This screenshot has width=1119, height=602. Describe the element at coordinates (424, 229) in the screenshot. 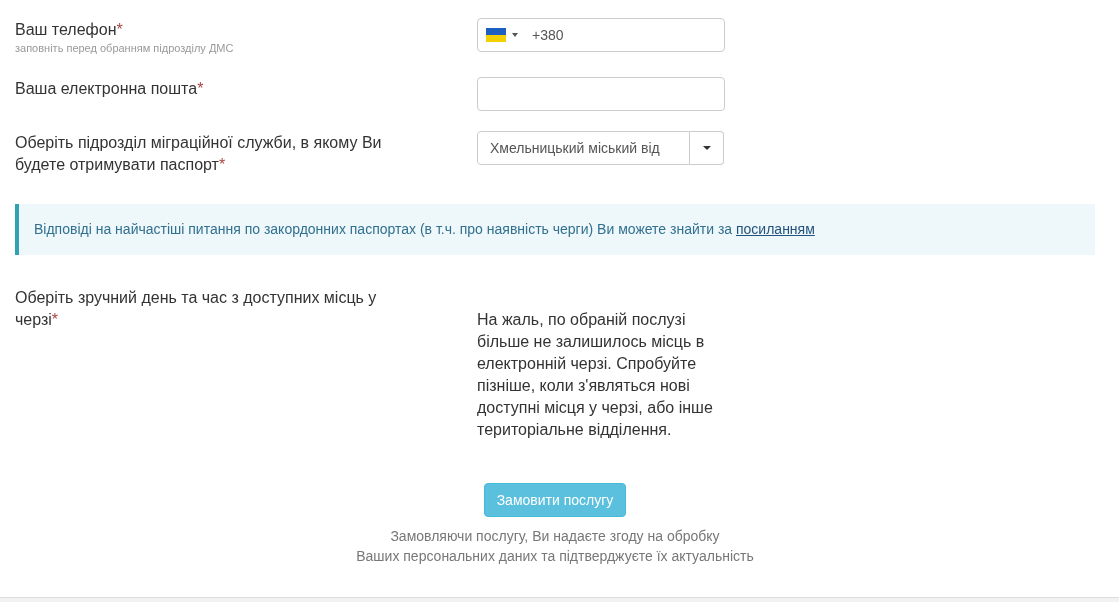

I see `alert-text: Відповіді на найчастіші питання по закордонних паспортах (в т.ч. про наявність черги) Ви можете знайти за посиланням` at that location.